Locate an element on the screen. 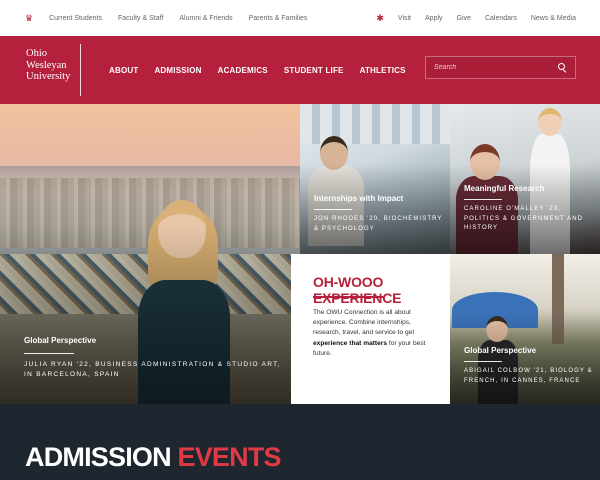 The image size is (600, 480). nav-athletics: ATHLETICS is located at coordinates (383, 70).